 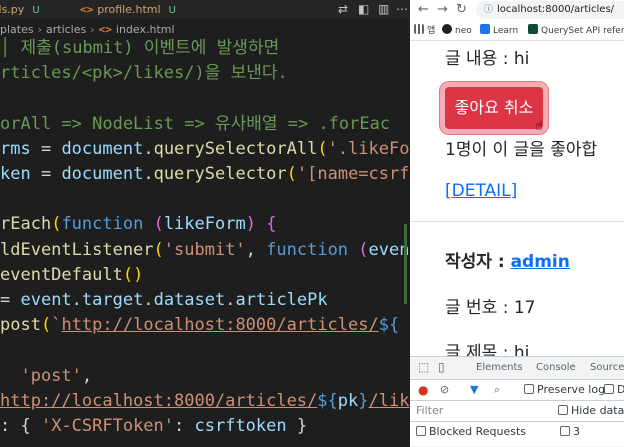 I want to click on code-line: post(`http://localhost:8000/articles/${, so click(x=199, y=325).